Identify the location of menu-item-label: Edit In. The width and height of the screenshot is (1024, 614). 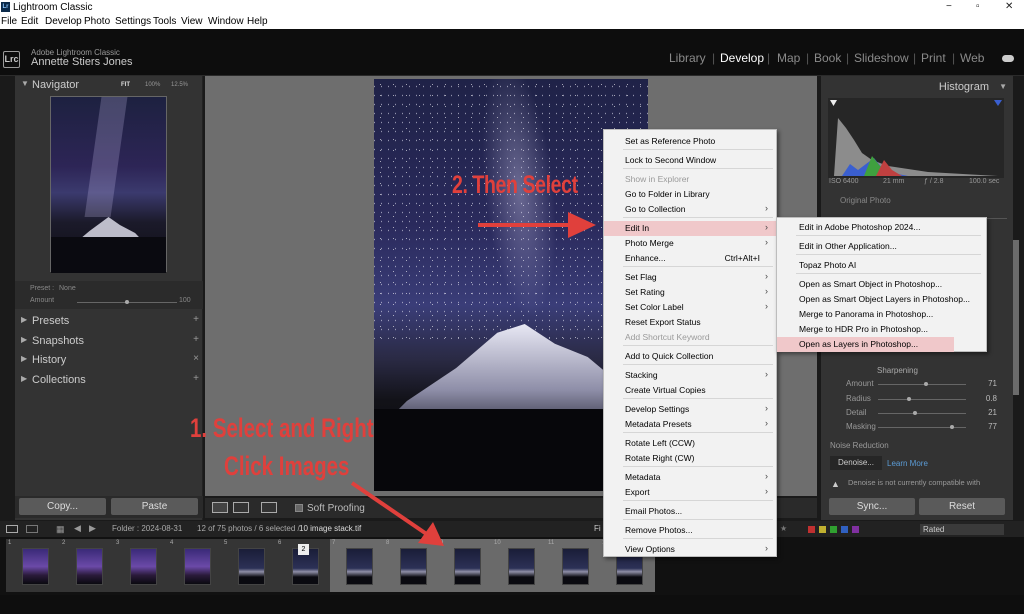
(637, 228).